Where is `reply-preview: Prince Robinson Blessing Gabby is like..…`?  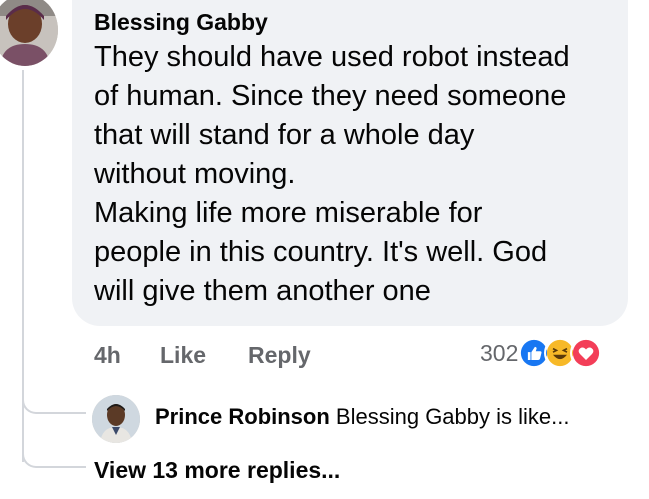
reply-preview: Prince Robinson Blessing Gabby is like..… is located at coordinates (362, 417).